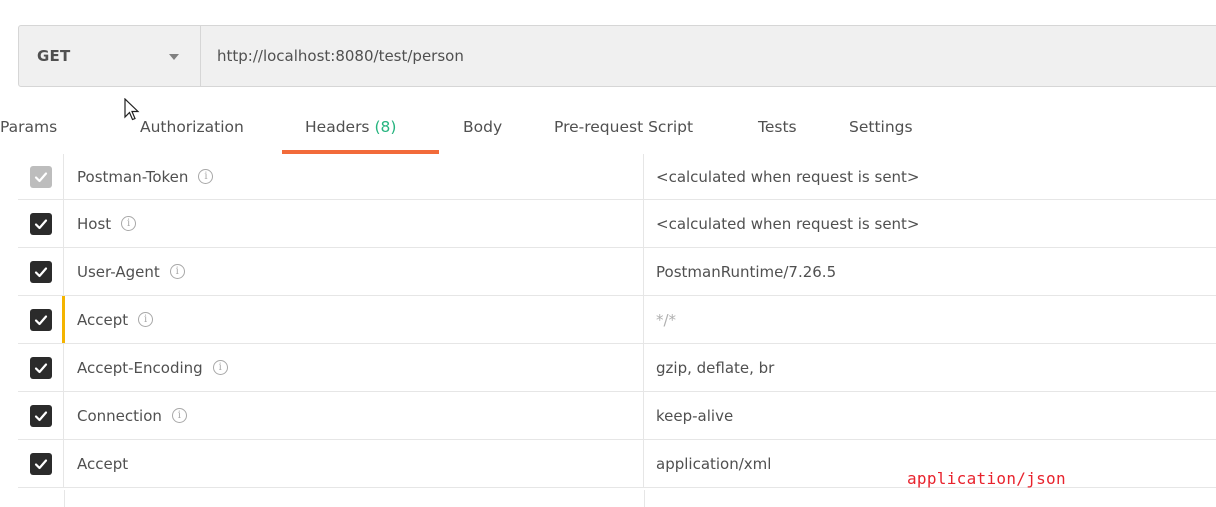  Describe the element at coordinates (617, 498) in the screenshot. I see `table-row-partial` at that location.